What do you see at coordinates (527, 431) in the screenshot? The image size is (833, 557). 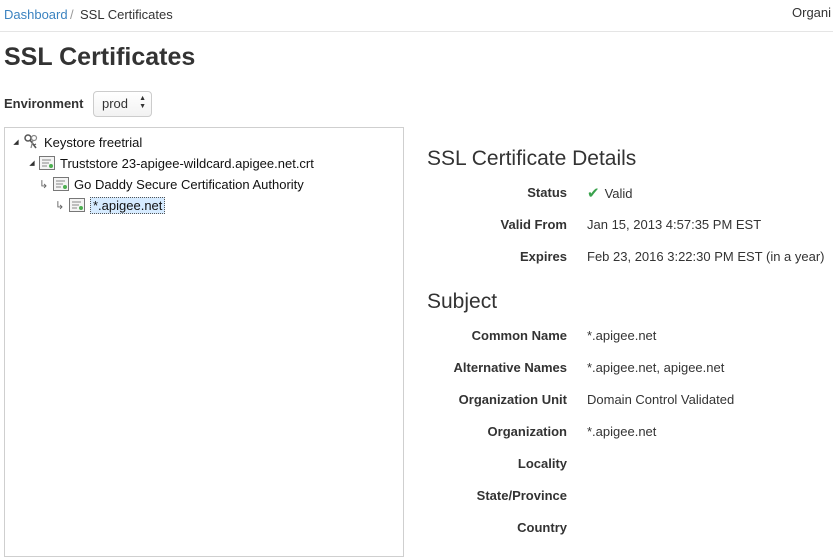 I see `organization-label: Organization` at bounding box center [527, 431].